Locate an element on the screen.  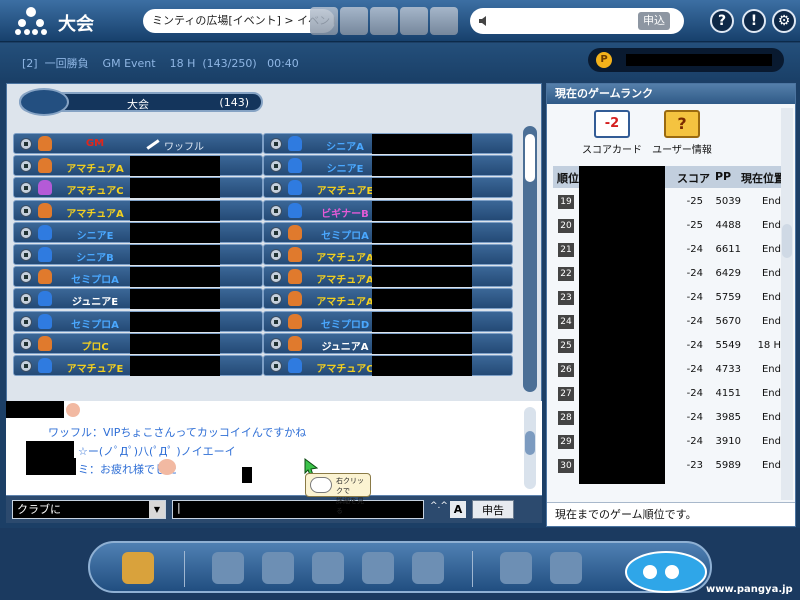
tab-user-info: ? ユーザー情報 is located at coordinates (682, 133).